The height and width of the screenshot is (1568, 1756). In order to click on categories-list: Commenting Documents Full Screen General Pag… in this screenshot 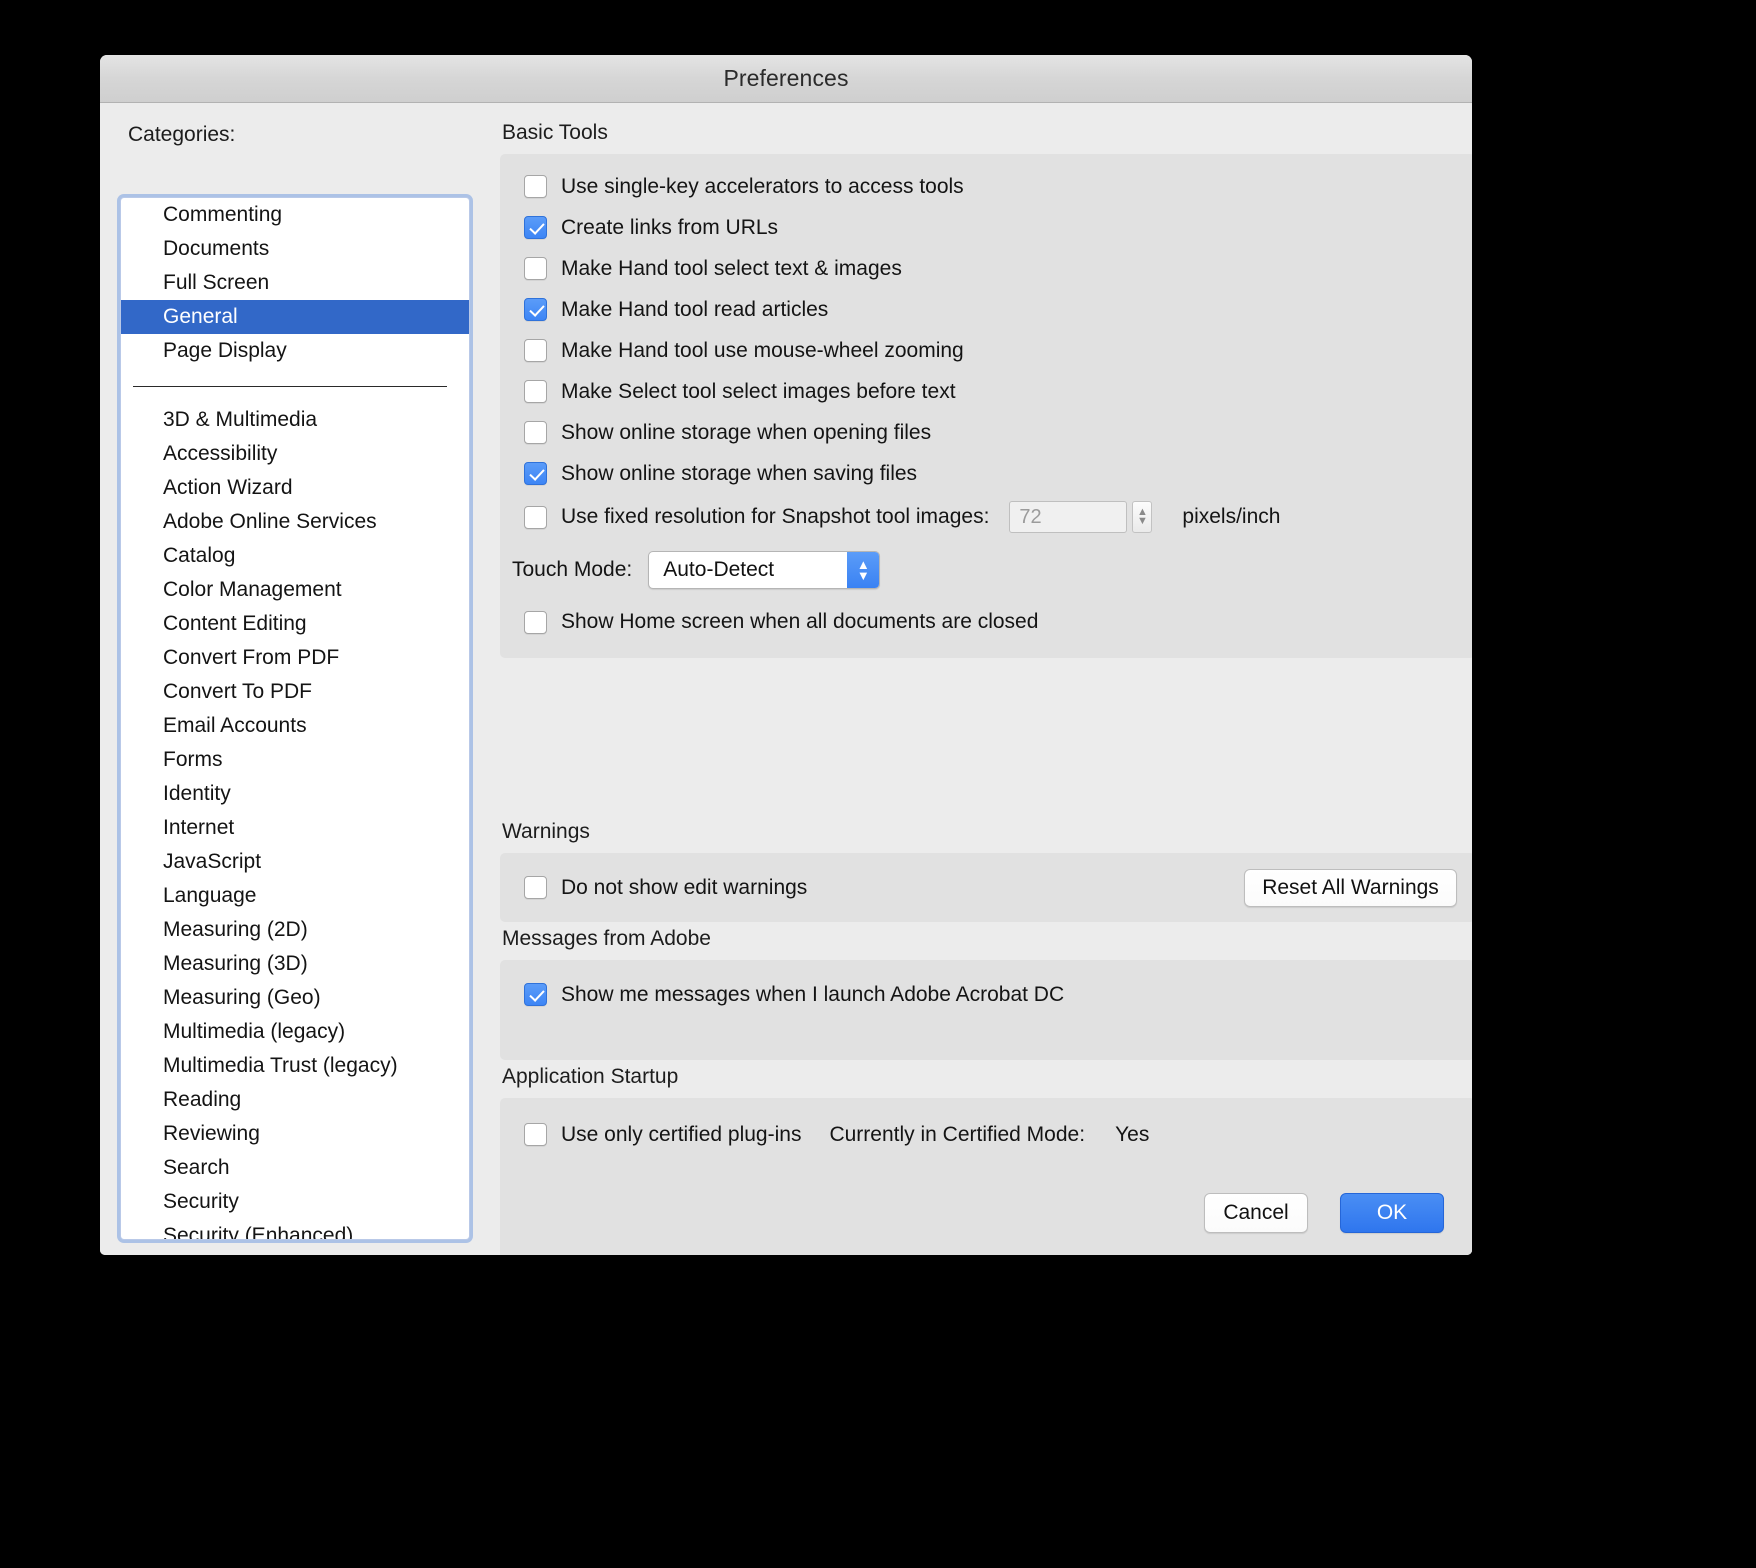, I will do `click(295, 718)`.